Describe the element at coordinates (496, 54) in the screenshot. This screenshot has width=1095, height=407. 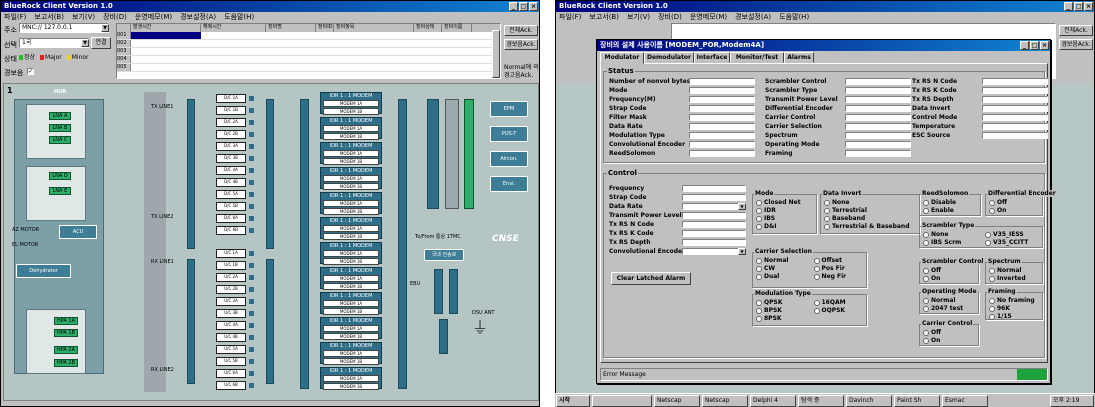
I see `alarm-scrollbar` at that location.